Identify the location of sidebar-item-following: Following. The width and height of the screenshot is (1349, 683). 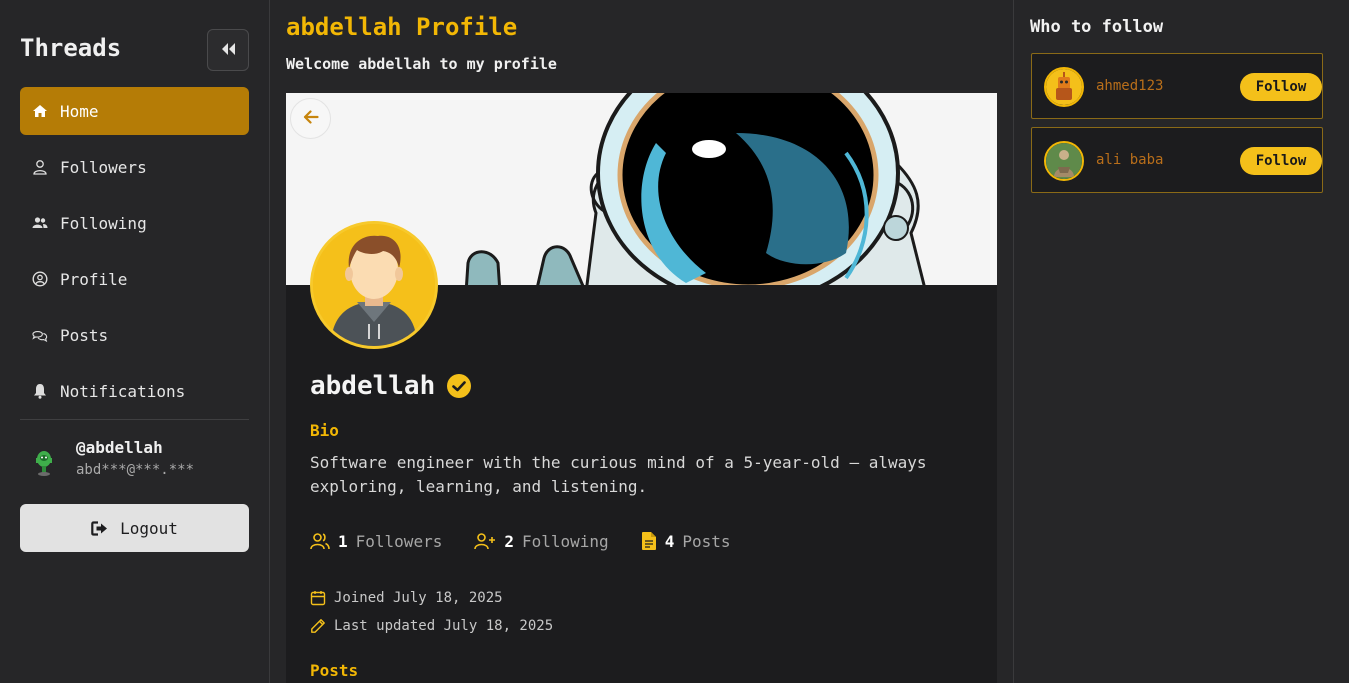
(134, 223).